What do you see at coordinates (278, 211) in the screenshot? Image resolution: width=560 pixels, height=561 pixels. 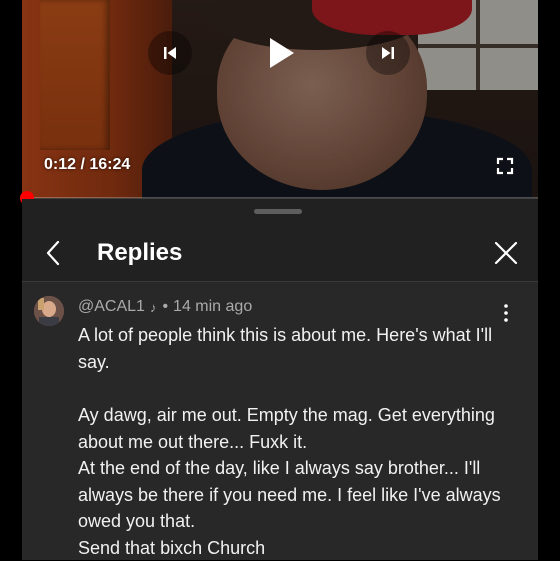 I see `drag-handle` at bounding box center [278, 211].